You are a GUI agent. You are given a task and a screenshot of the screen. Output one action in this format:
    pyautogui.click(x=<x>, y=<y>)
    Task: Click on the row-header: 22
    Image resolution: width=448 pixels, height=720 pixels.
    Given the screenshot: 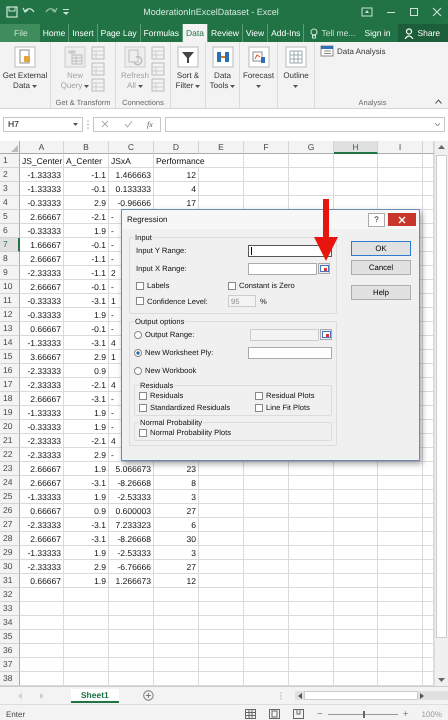 What is the action you would take?
    pyautogui.click(x=10, y=455)
    